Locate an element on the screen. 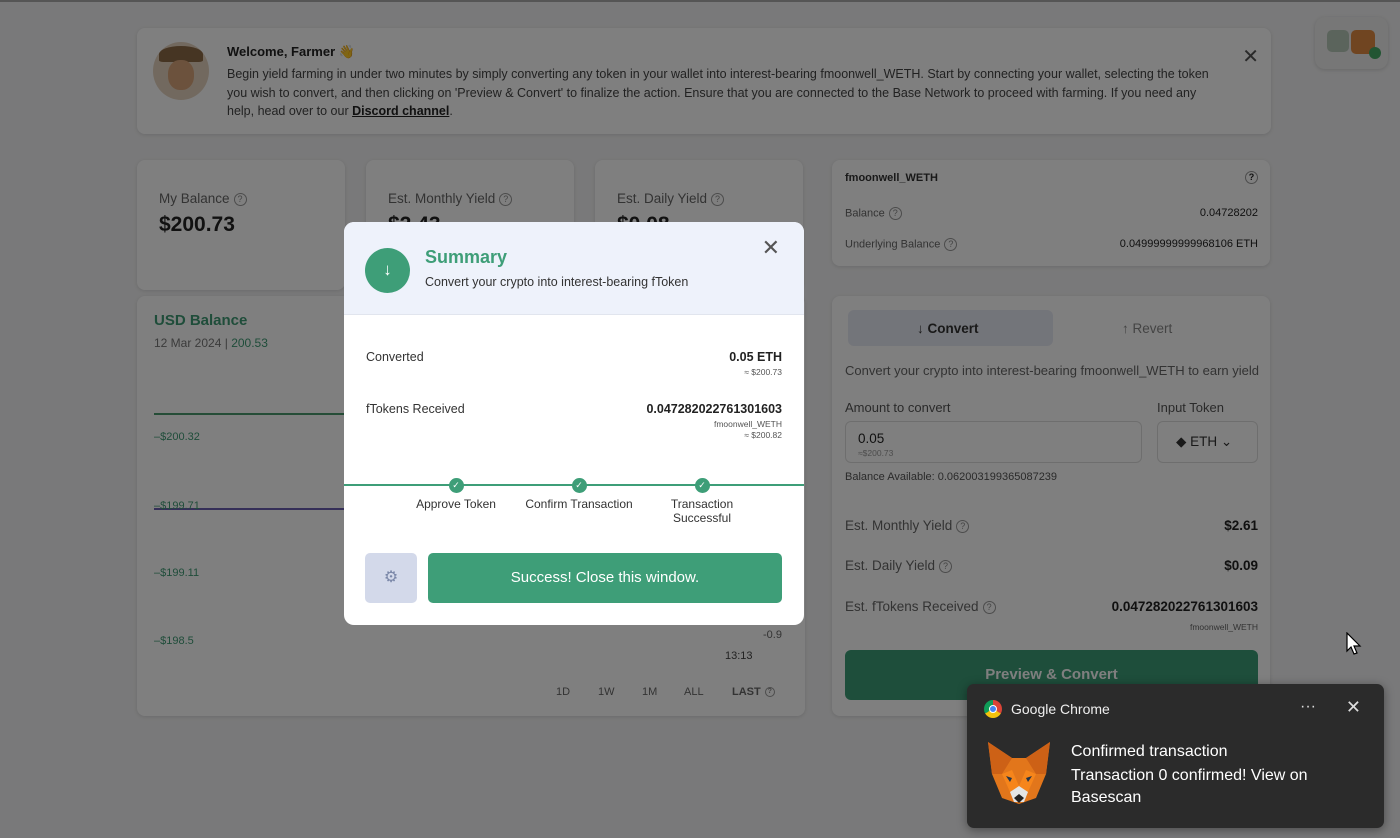 This screenshot has width=1400, height=838. received-label: fTokens Received is located at coordinates (415, 409).